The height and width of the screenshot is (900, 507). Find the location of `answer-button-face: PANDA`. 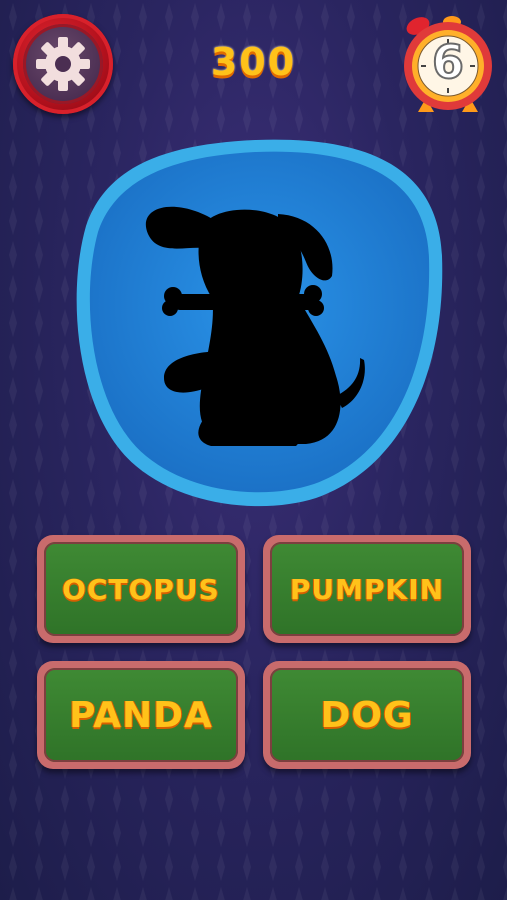

answer-button-face: PANDA is located at coordinates (141, 715).